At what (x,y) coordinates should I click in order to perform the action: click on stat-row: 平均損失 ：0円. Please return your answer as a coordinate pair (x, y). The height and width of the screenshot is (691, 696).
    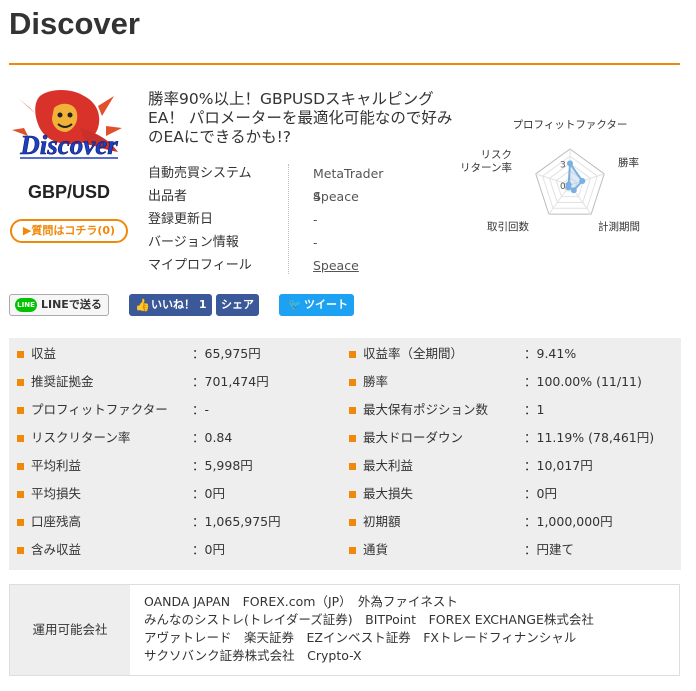
    Looking at the image, I should click on (177, 494).